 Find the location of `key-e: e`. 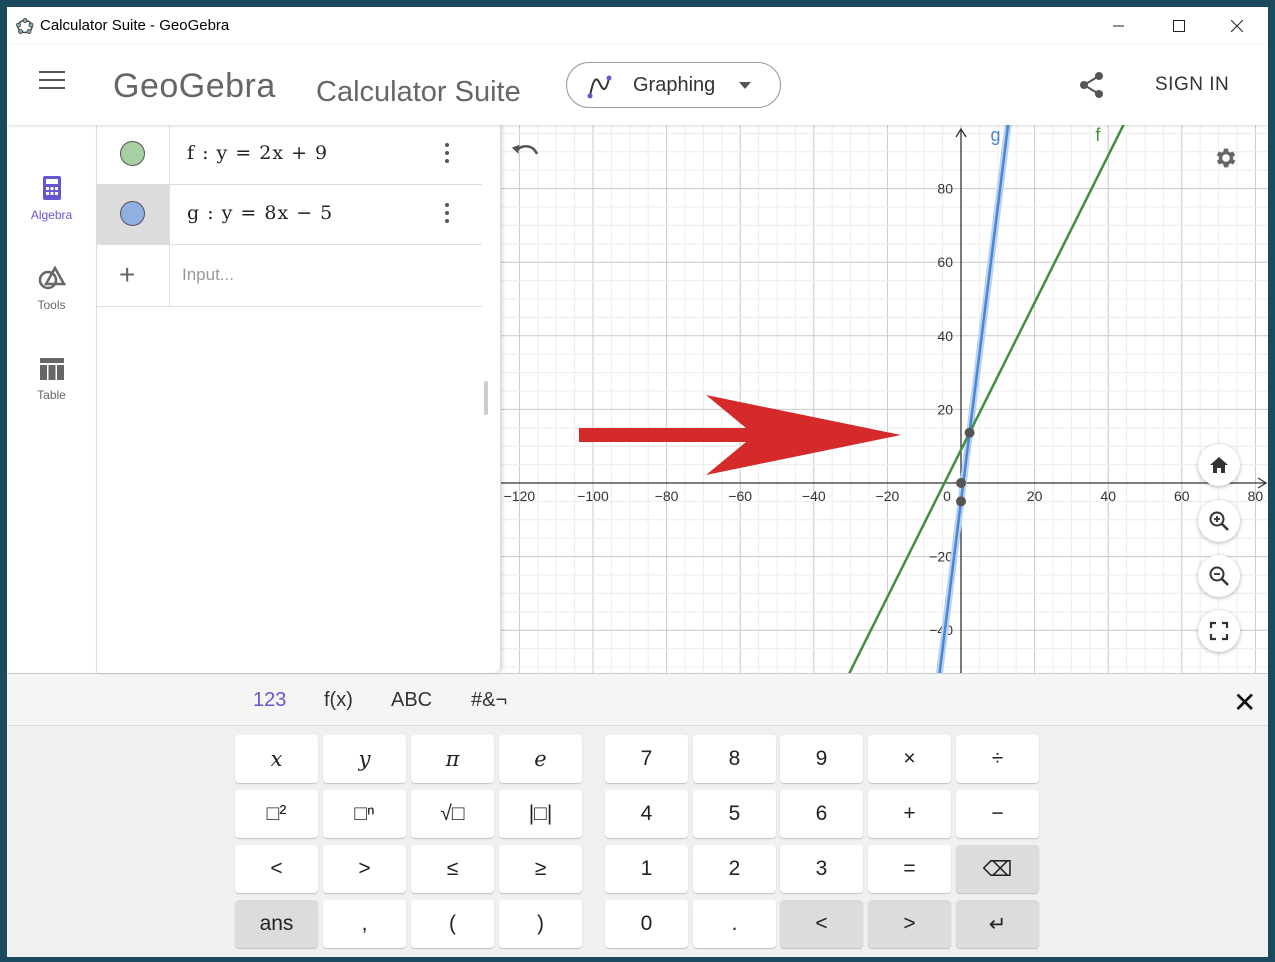

key-e: e is located at coordinates (540, 759).